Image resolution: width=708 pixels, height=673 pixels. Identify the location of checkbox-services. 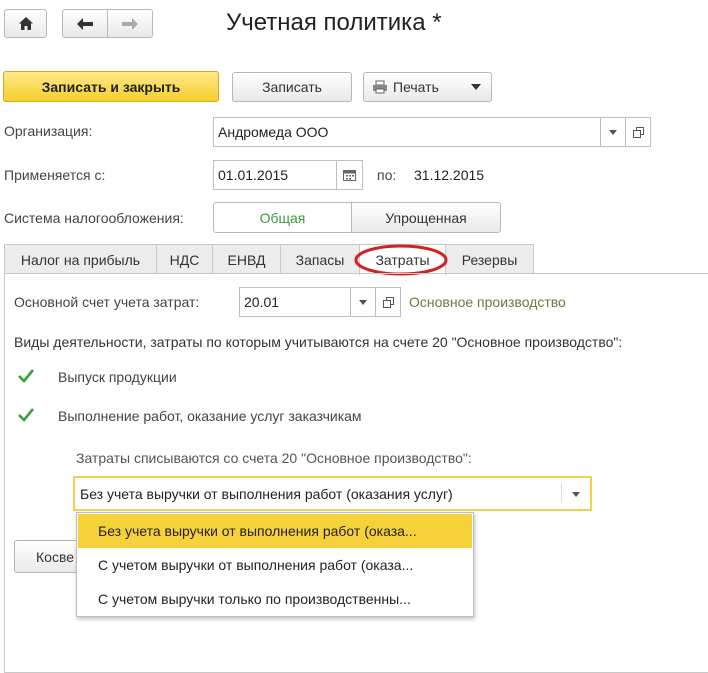
(26, 415).